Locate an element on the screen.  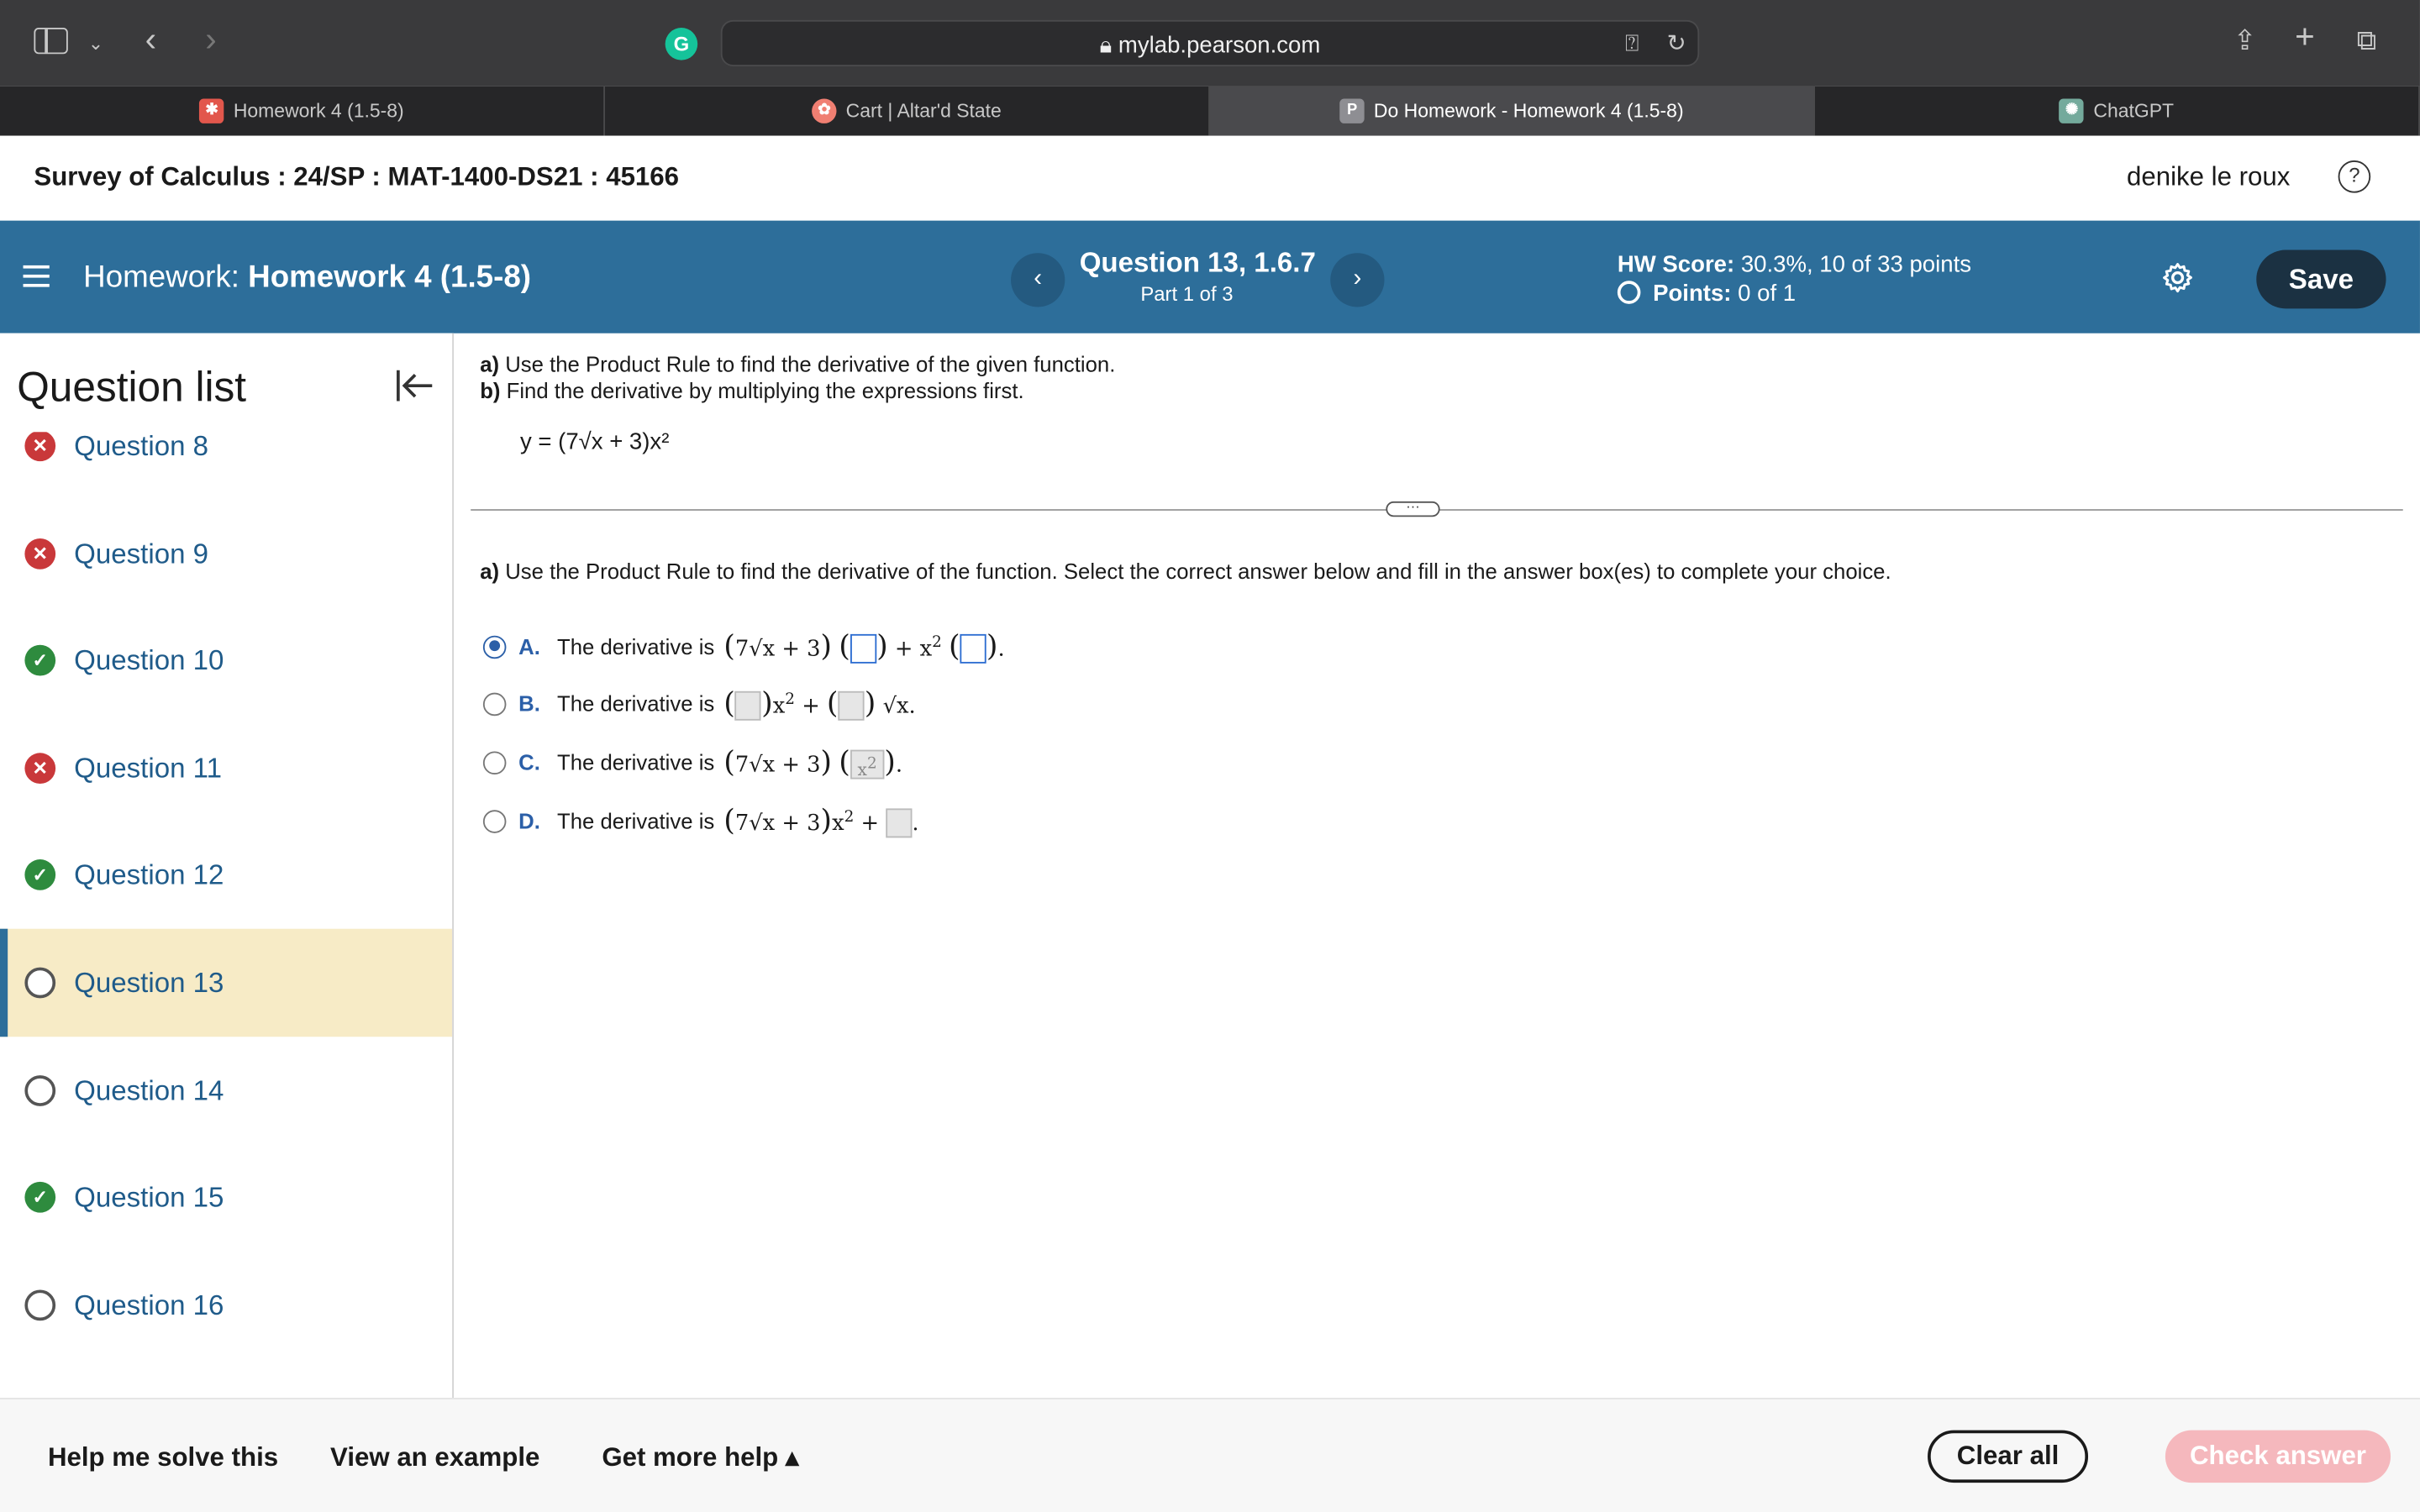
browser-tab-cart: ✿ Cart | Altar'd State is located at coordinates (907, 111).